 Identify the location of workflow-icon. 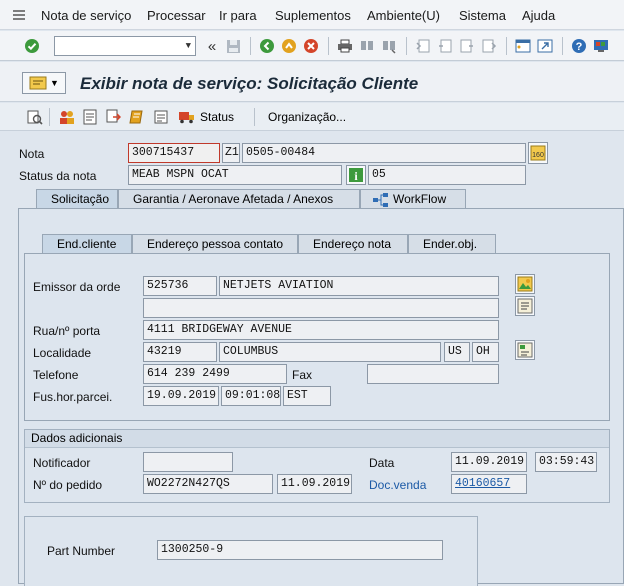
(380, 200).